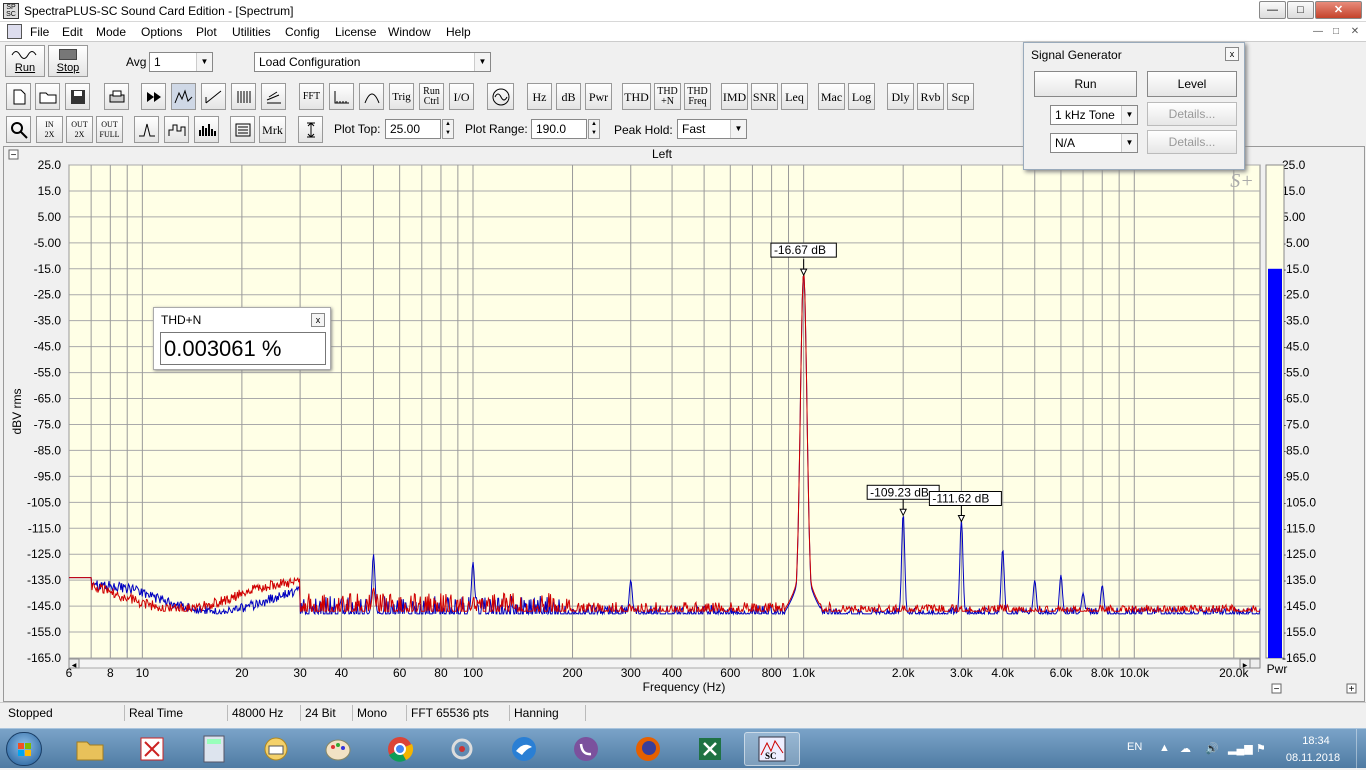 This screenshot has height=770, width=1366. I want to click on taskbar-firefox, so click(648, 749).